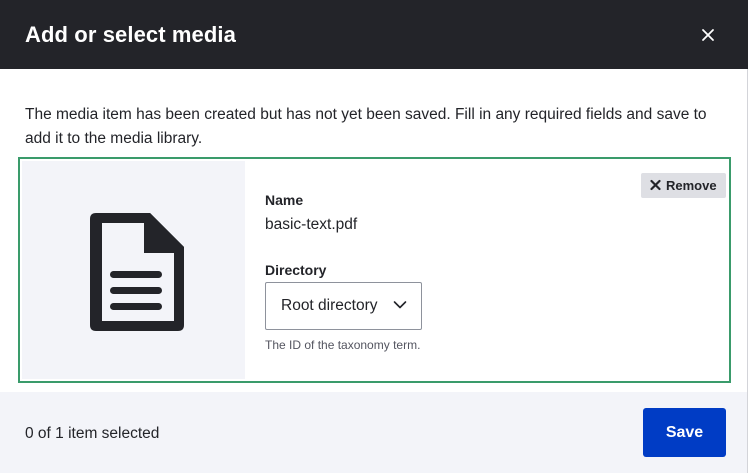  What do you see at coordinates (691, 185) in the screenshot?
I see `remove-label: Remove` at bounding box center [691, 185].